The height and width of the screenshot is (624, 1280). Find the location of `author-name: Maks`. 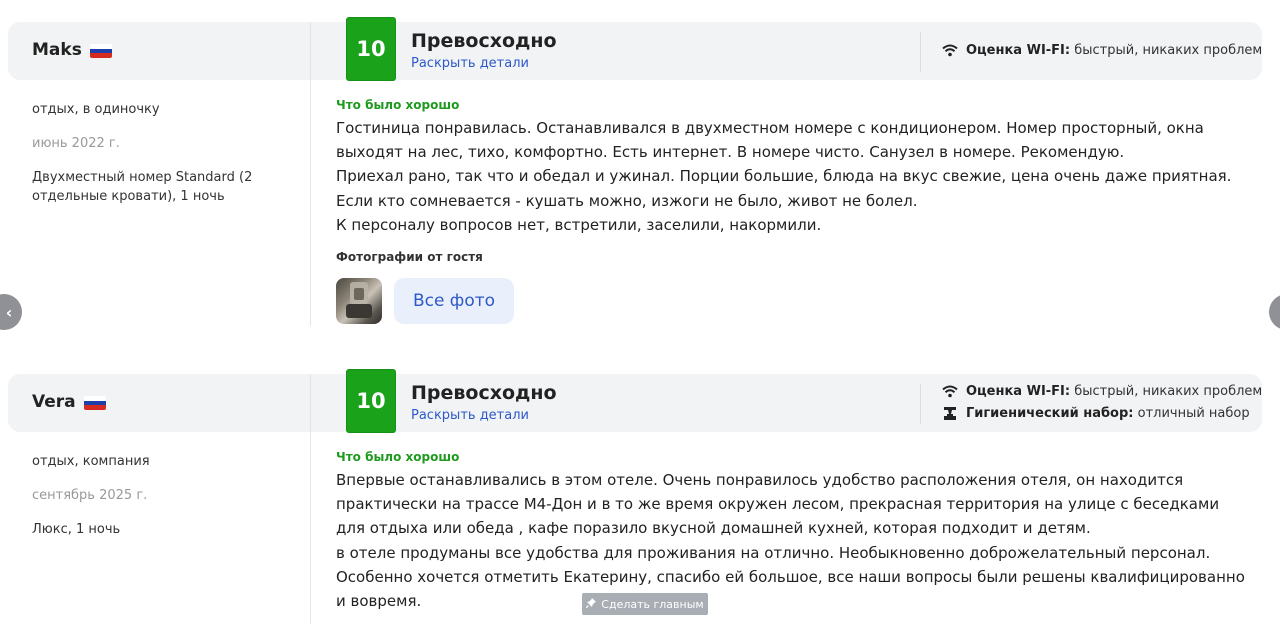

author-name: Maks is located at coordinates (57, 50).